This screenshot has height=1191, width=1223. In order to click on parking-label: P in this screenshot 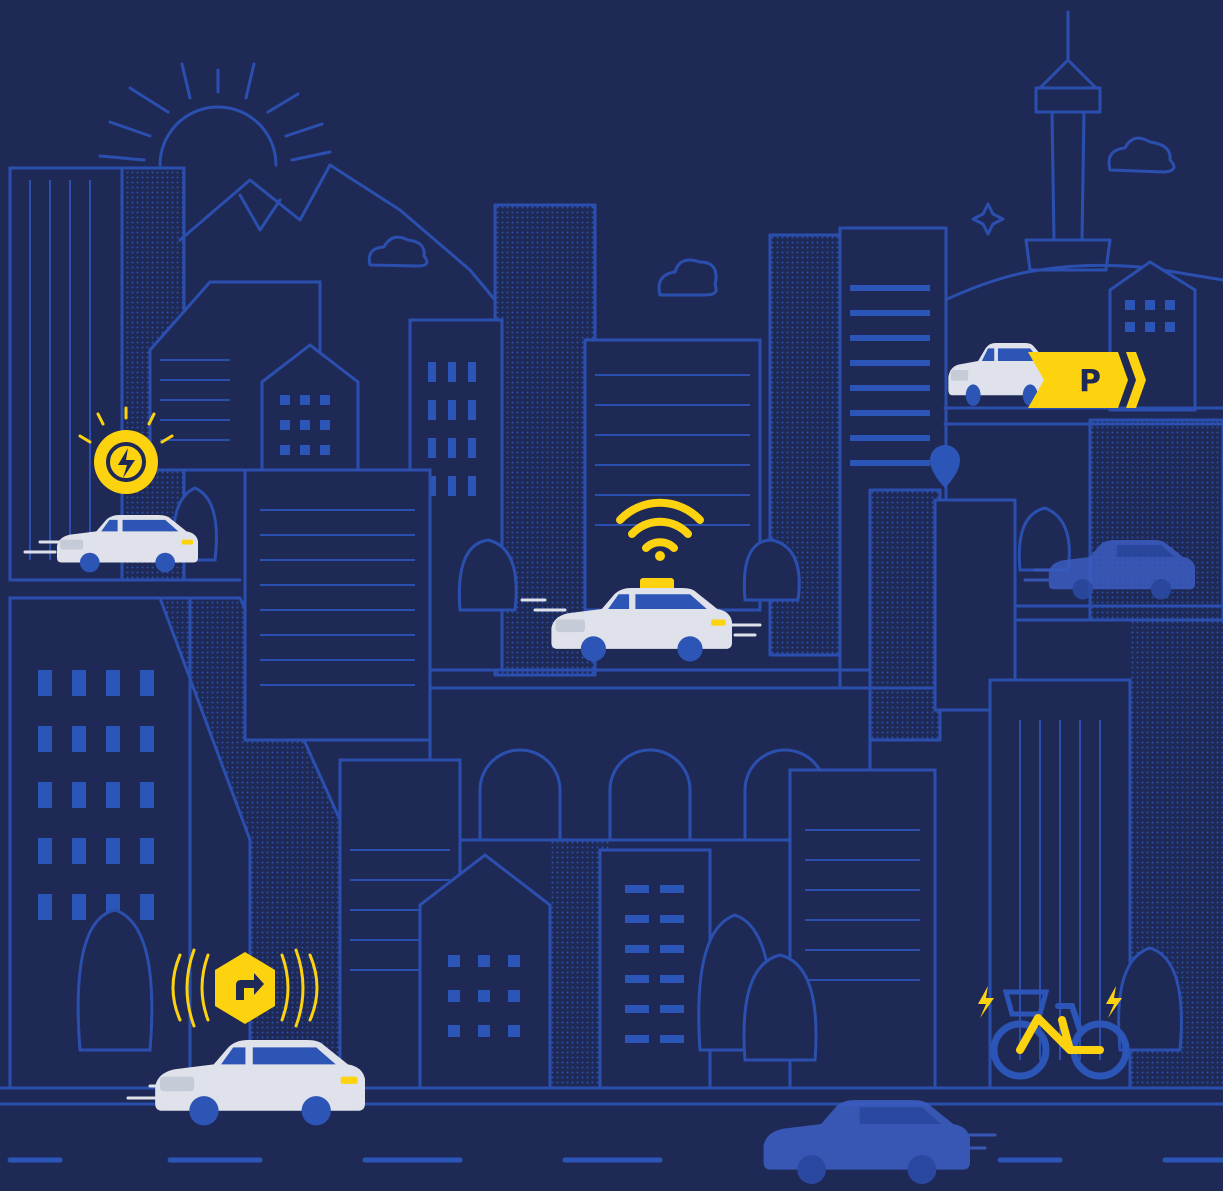, I will do `click(1090, 381)`.